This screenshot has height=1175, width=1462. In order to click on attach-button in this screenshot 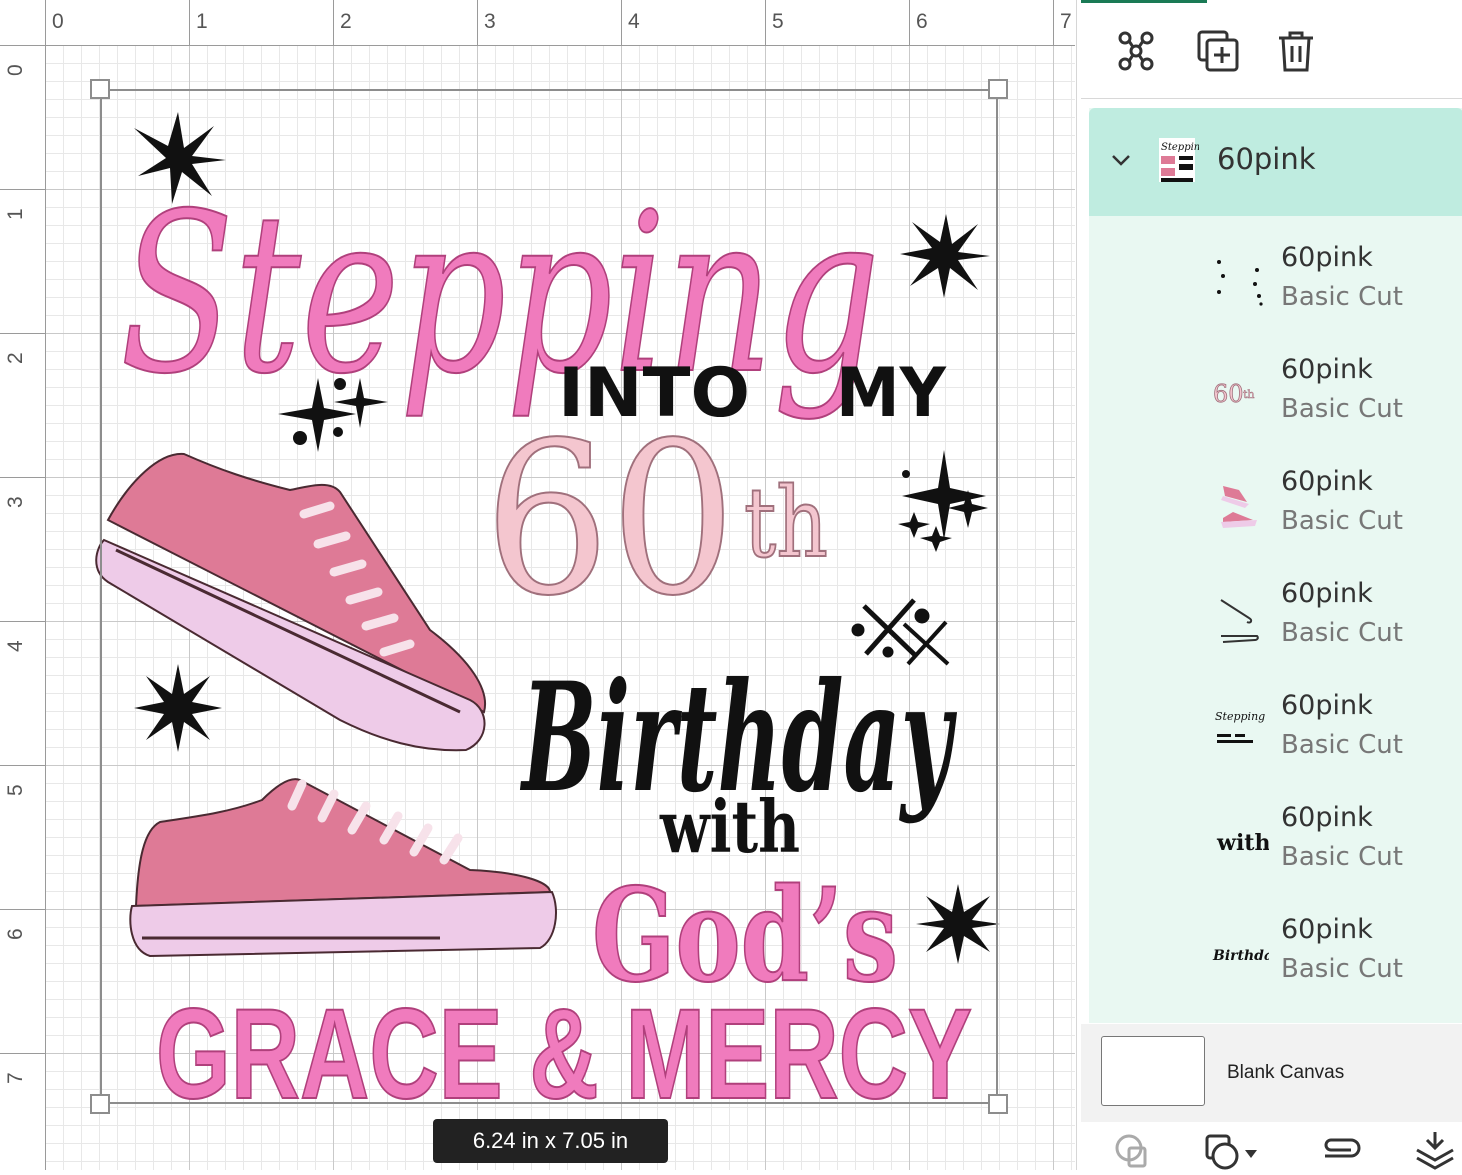, I will do `click(1341, 1150)`.